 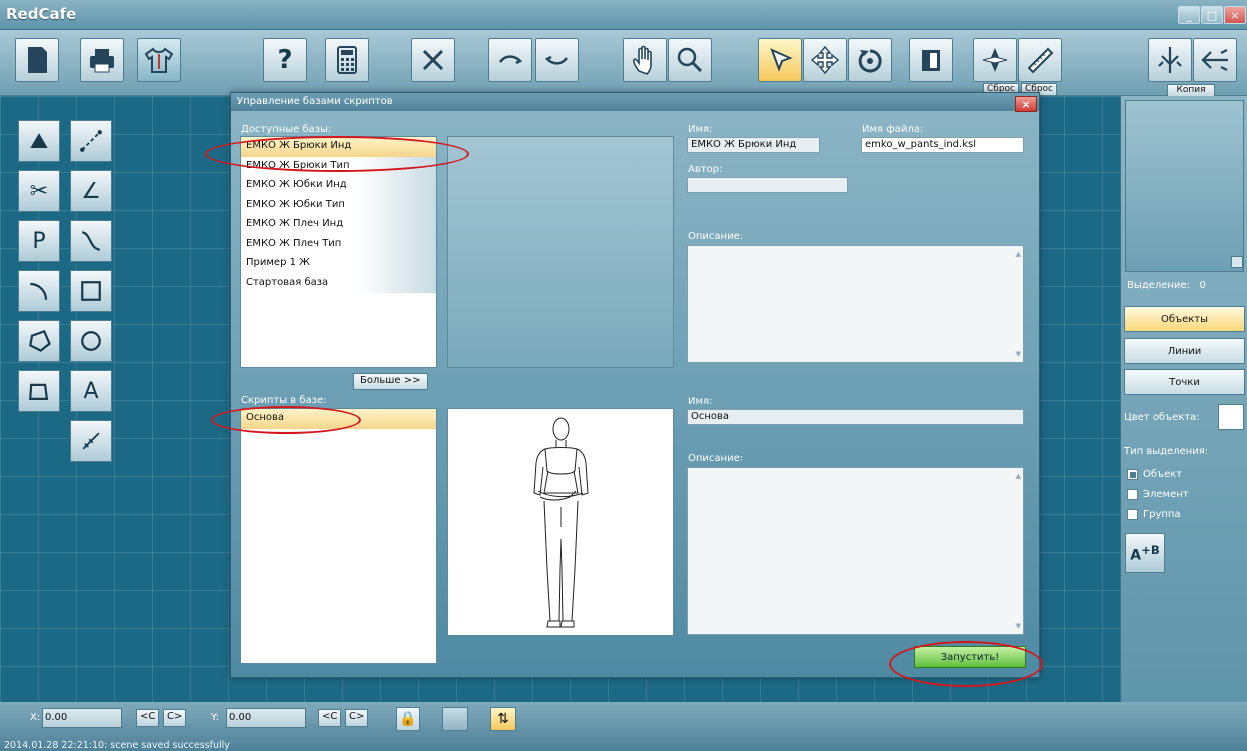 I want to click on print-button, so click(x=102, y=60).